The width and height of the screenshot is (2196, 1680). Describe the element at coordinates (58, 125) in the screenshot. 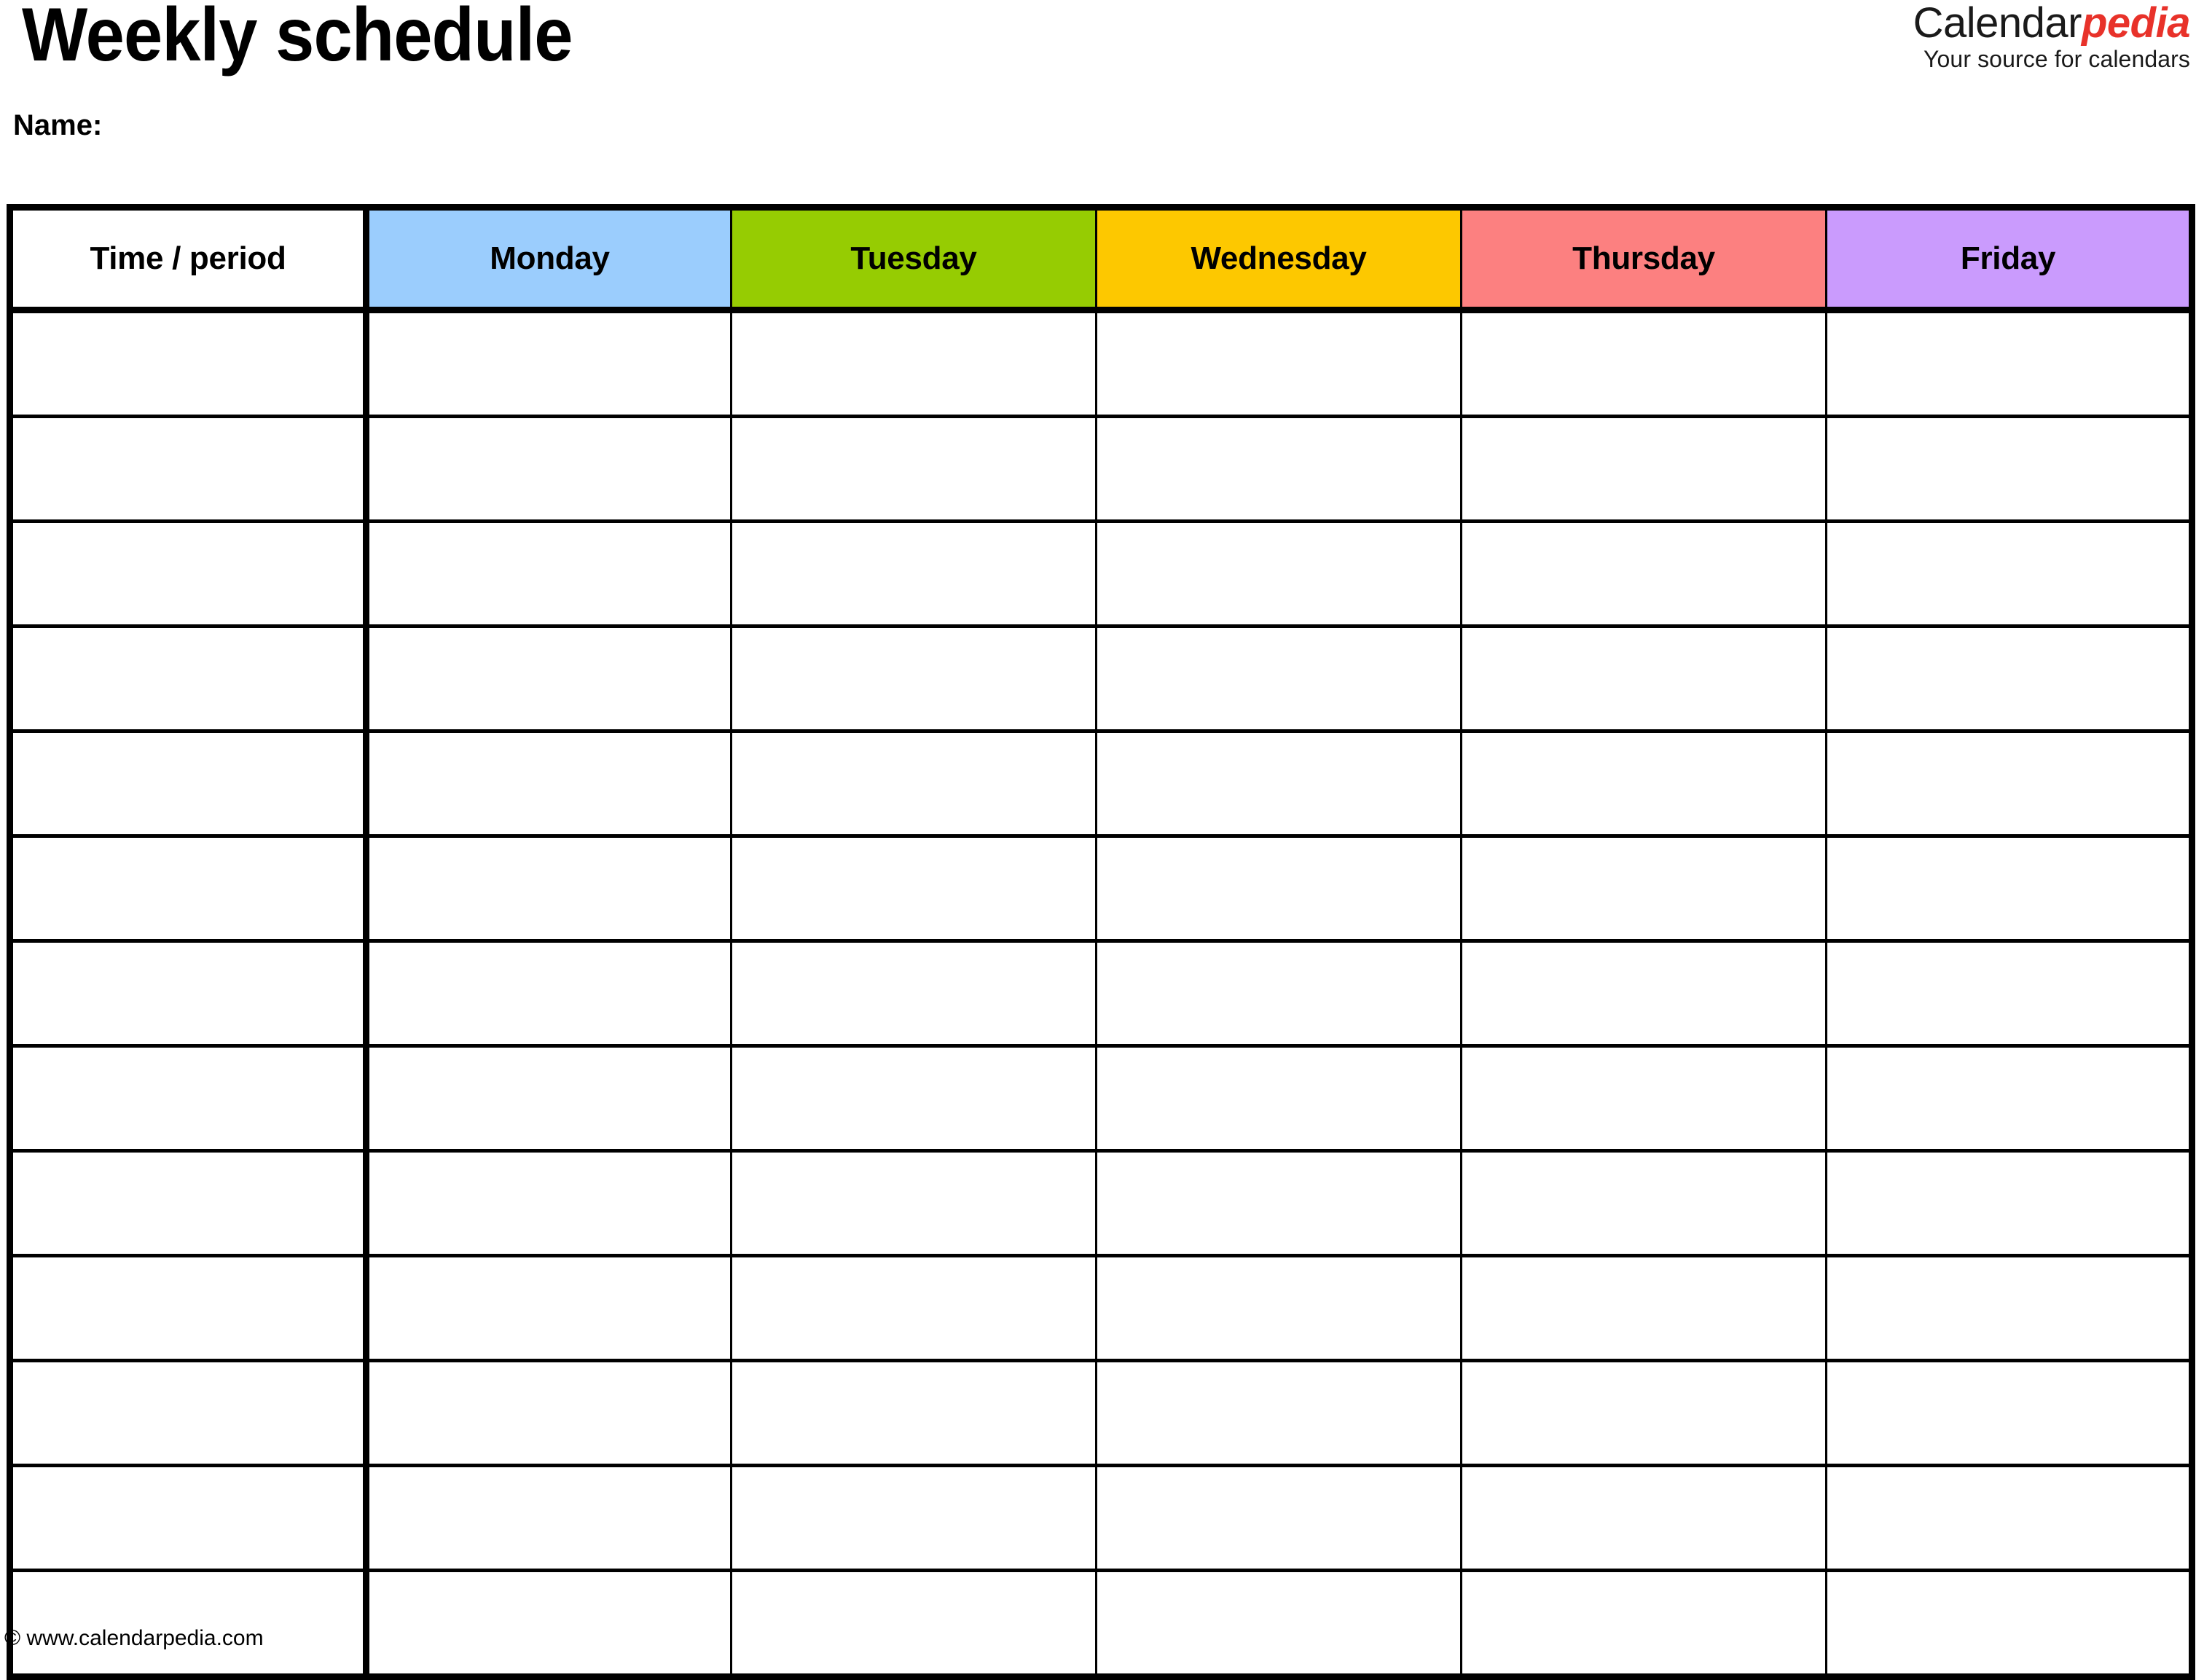

I see `name-field-label: Name:` at that location.